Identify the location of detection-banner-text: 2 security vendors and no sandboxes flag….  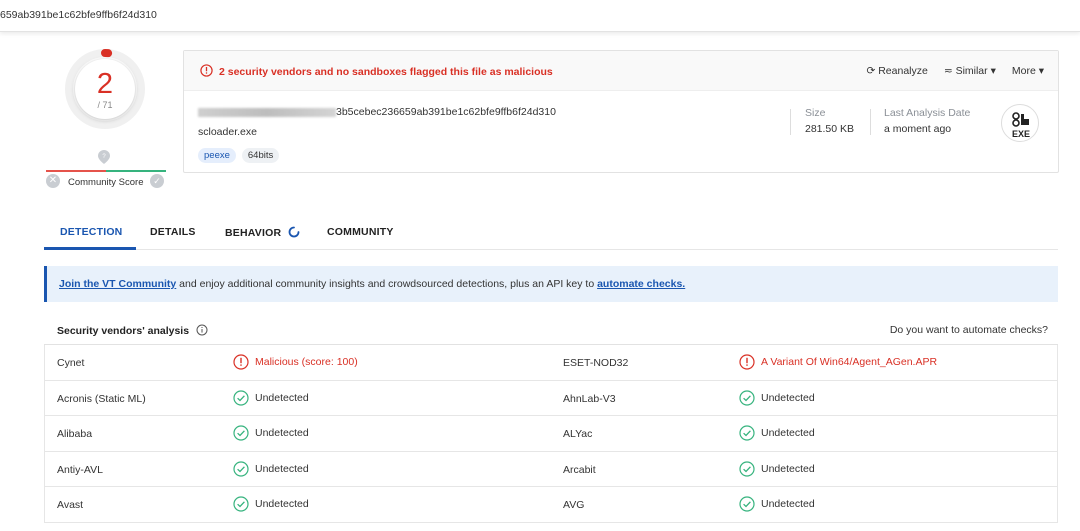
(386, 72).